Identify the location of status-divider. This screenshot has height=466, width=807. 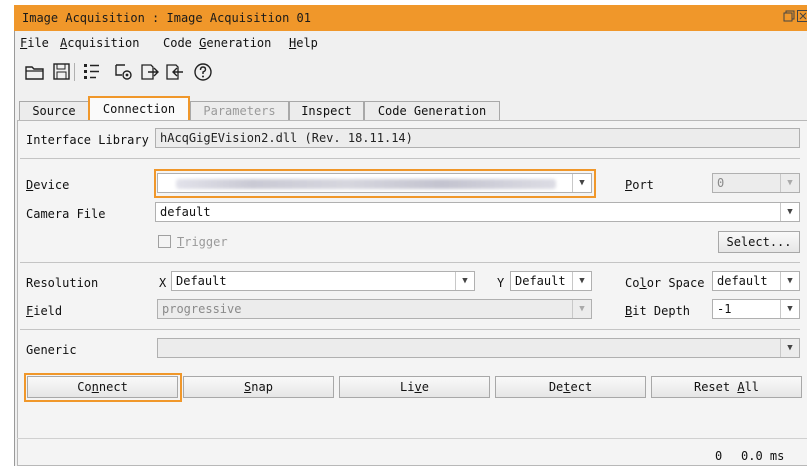
(412, 438).